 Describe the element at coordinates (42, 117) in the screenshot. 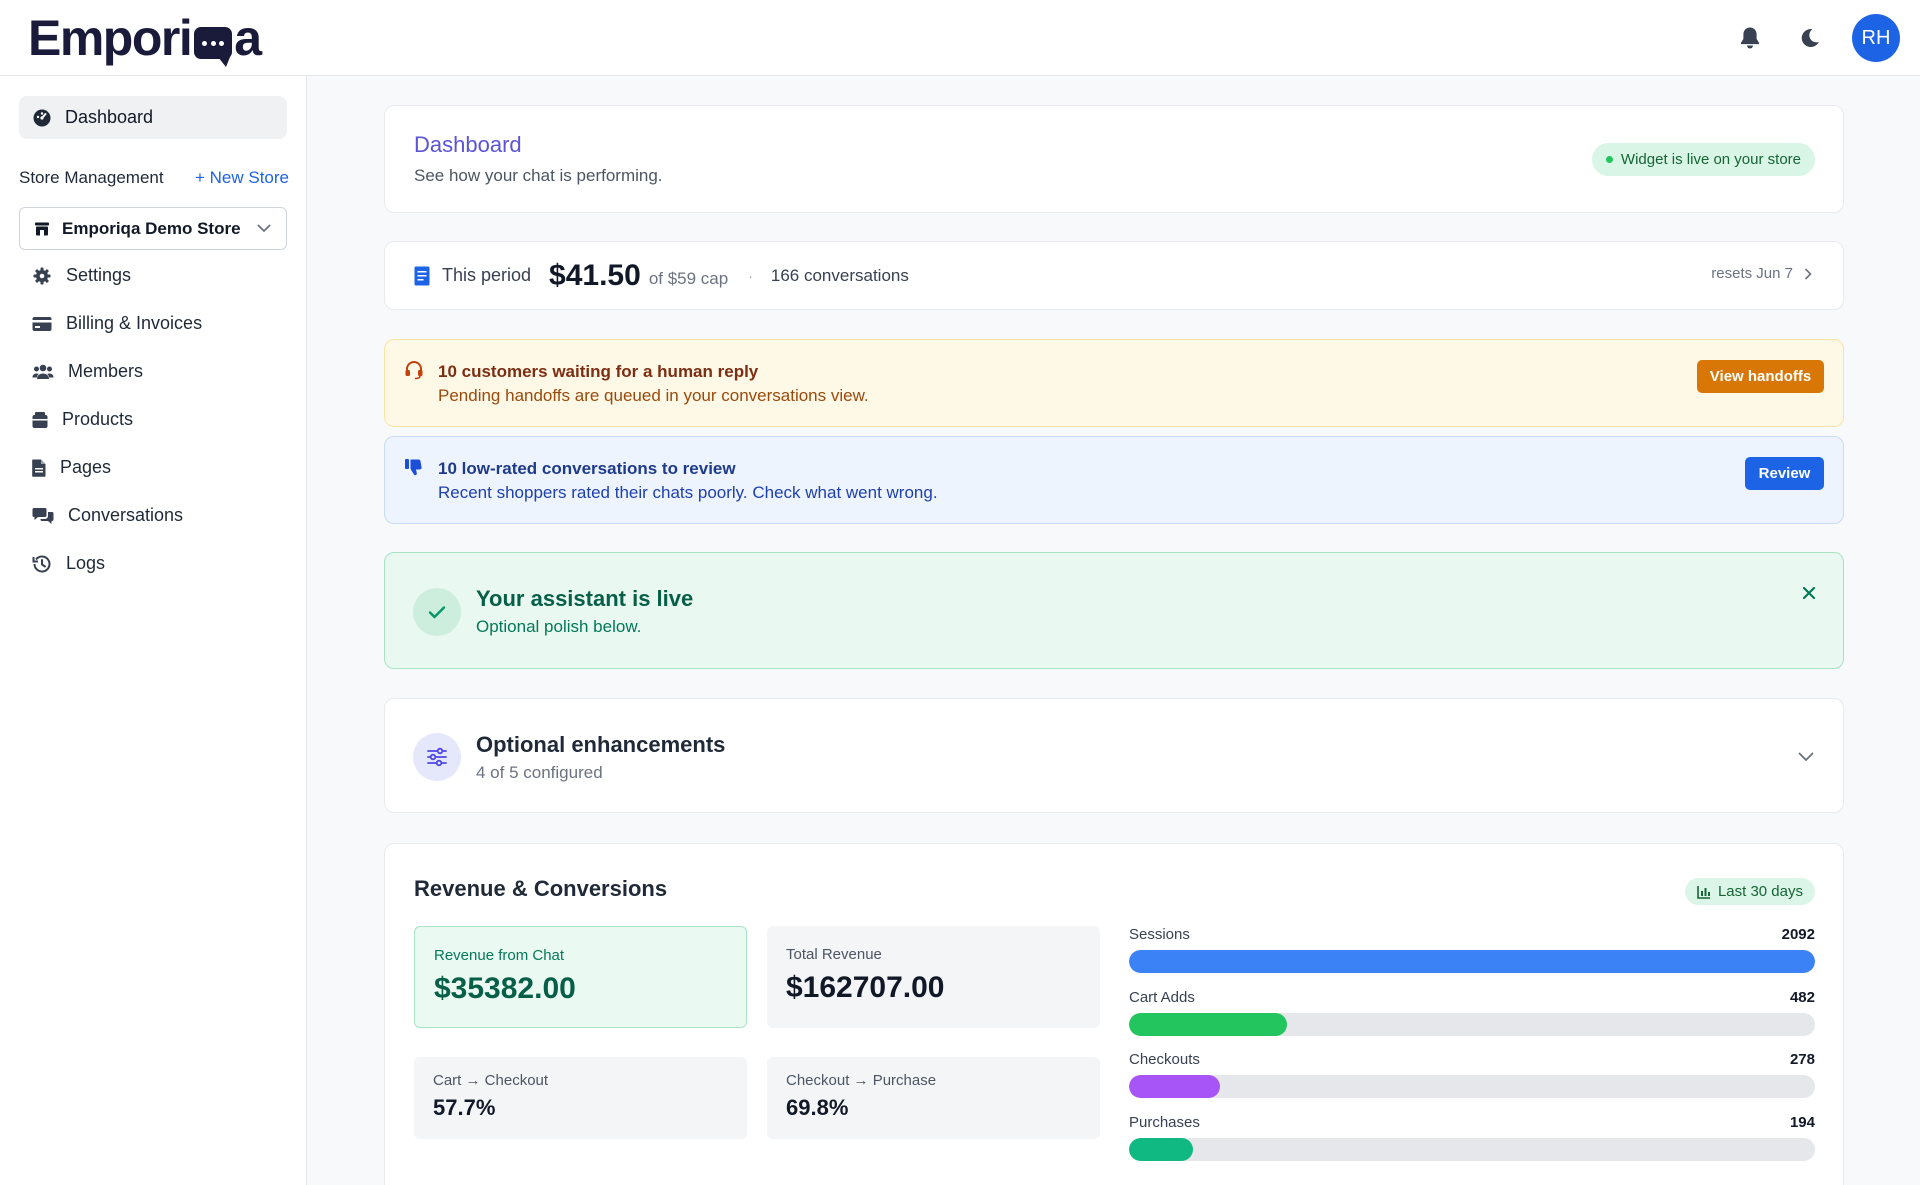

I see `gauge-icon` at that location.